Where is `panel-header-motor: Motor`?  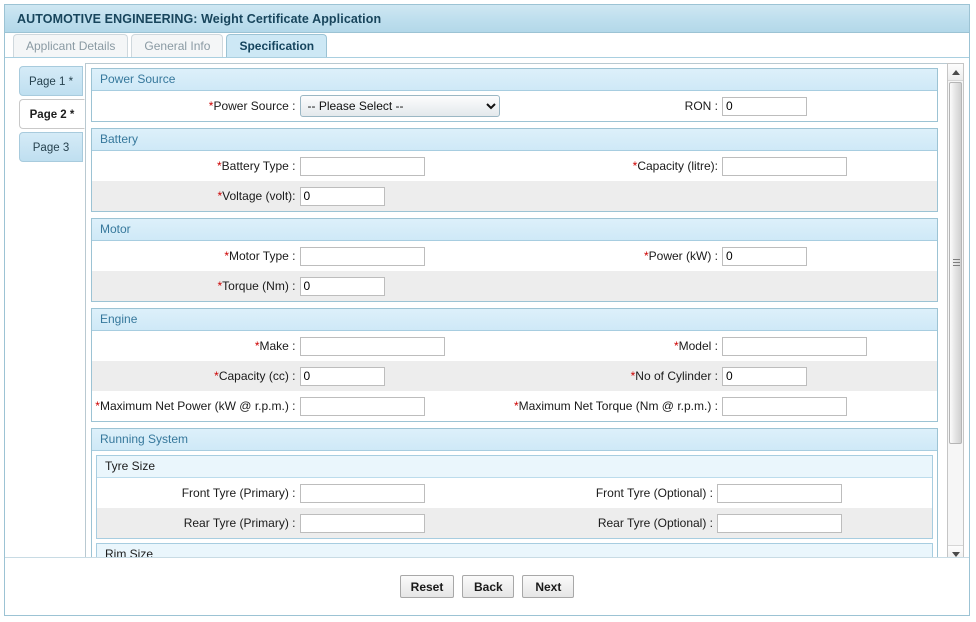
panel-header-motor: Motor is located at coordinates (514, 230).